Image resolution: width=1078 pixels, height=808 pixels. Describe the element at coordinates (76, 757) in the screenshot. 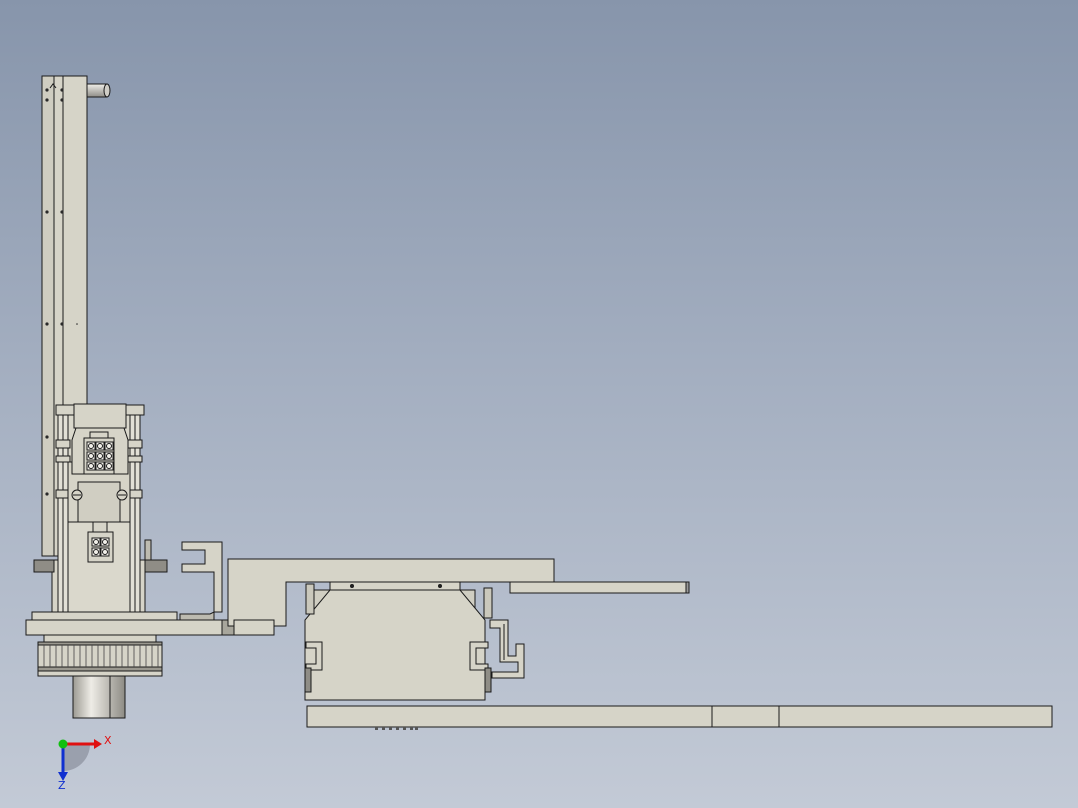

I see `triad-plane-shading` at that location.